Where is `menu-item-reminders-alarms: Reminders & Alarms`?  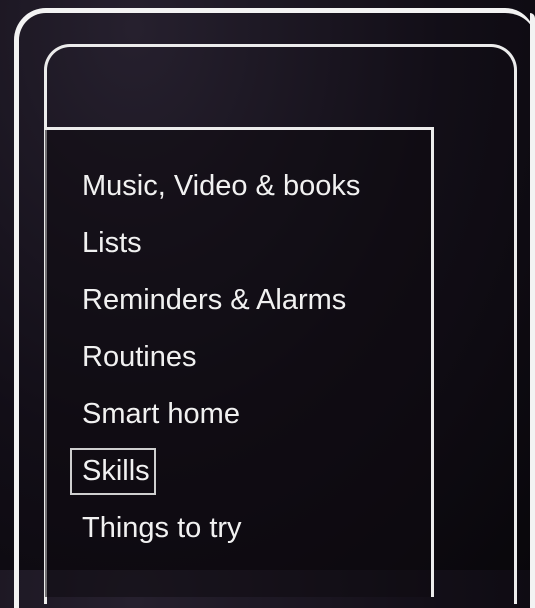 menu-item-reminders-alarms: Reminders & Alarms is located at coordinates (218, 305).